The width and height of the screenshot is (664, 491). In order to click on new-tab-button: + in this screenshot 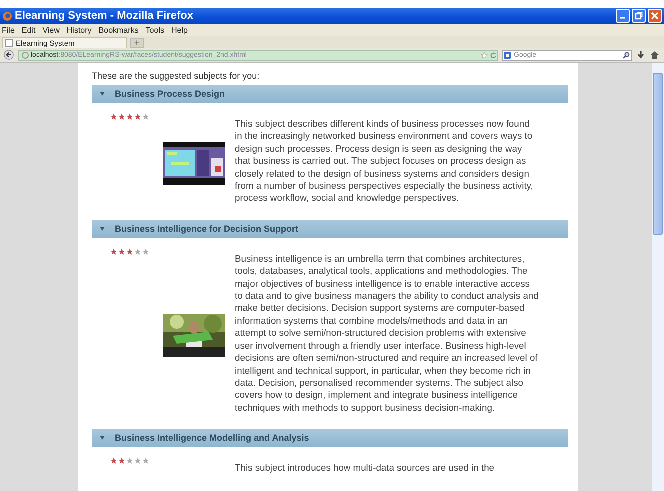, I will do `click(137, 43)`.